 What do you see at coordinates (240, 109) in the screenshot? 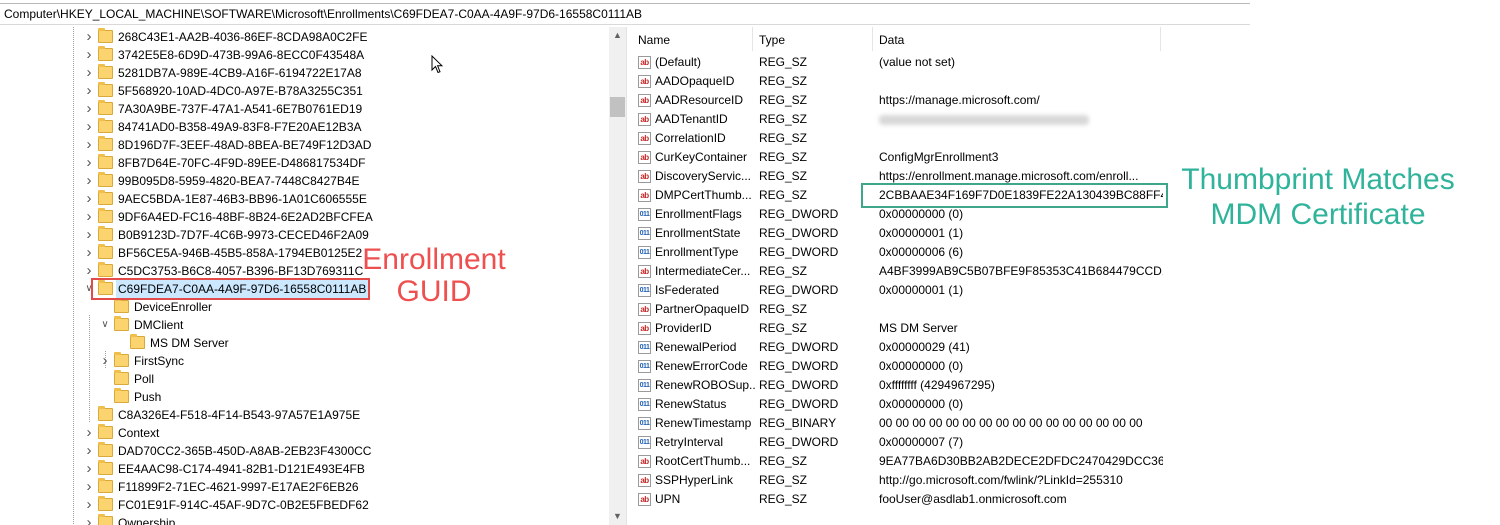
I see `tree-item-label: 7A30A9BE-737F-47A1-A541-6E7B0761ED19` at bounding box center [240, 109].